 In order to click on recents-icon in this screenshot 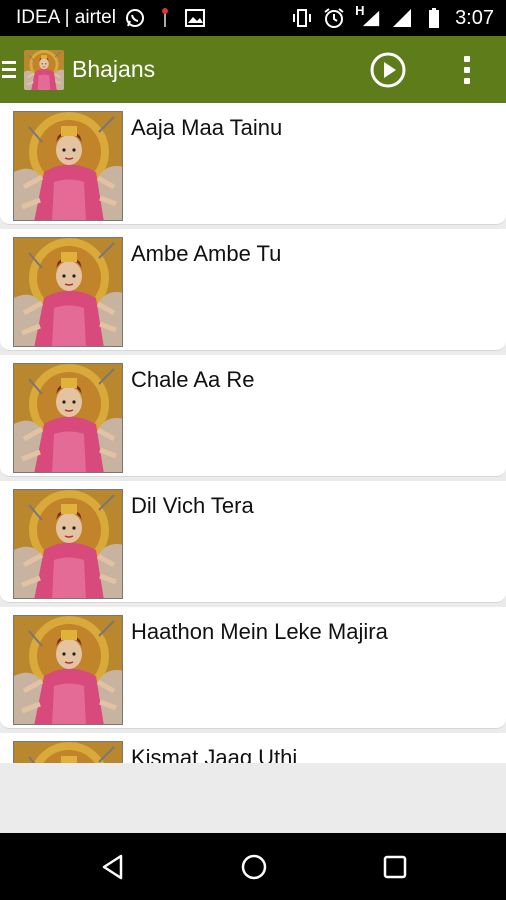, I will do `click(395, 867)`.